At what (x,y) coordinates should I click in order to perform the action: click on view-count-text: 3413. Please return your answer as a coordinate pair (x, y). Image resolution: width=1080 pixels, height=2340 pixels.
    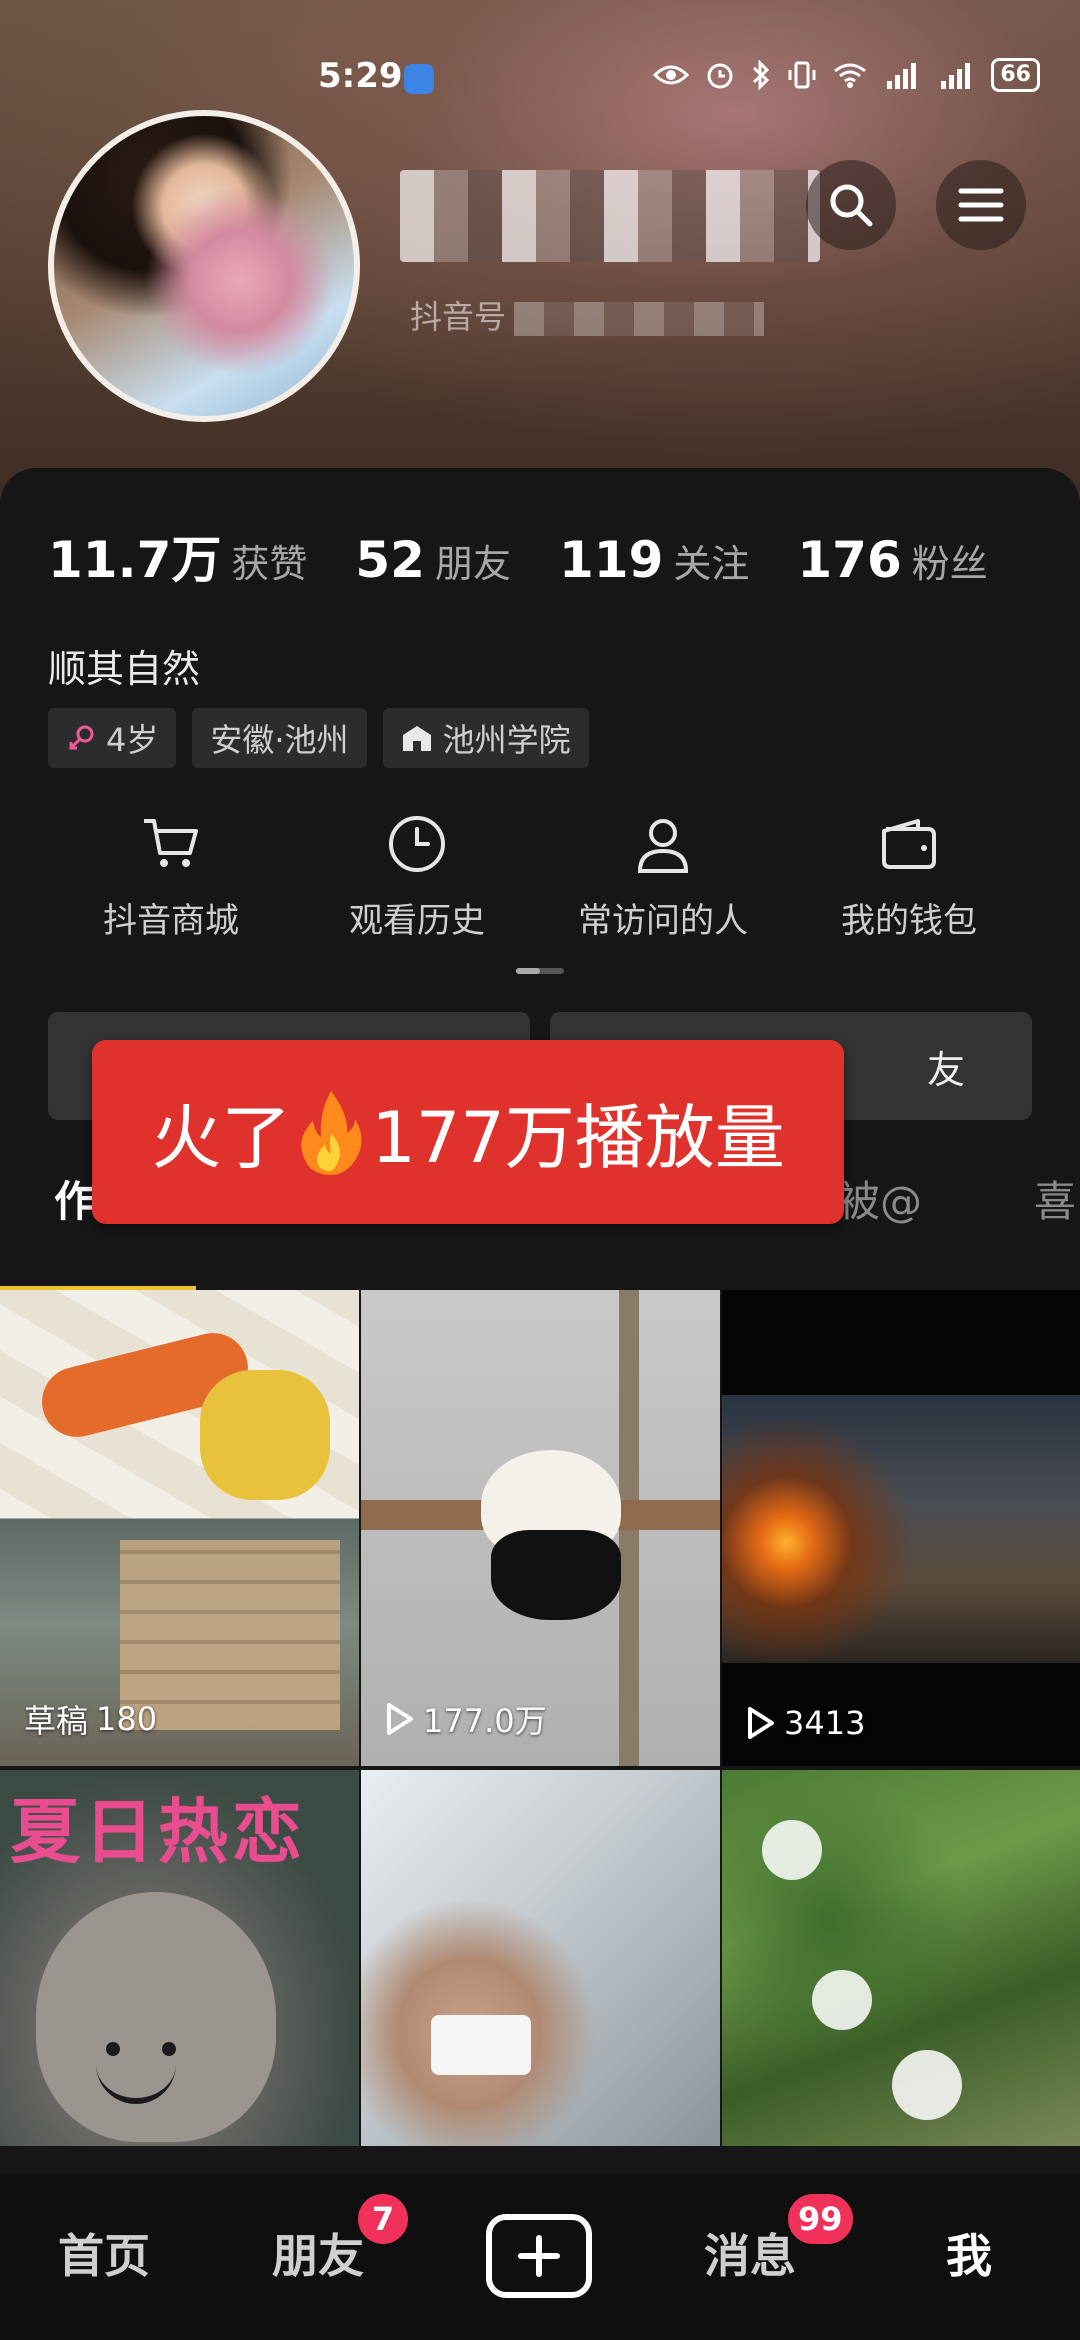
    Looking at the image, I should click on (825, 1723).